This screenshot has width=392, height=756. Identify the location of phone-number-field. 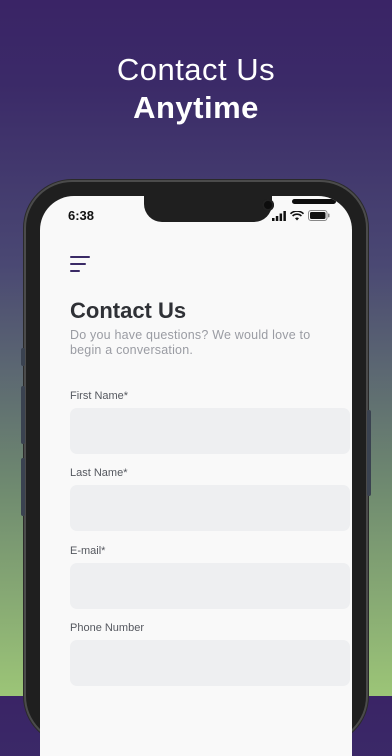
(210, 663).